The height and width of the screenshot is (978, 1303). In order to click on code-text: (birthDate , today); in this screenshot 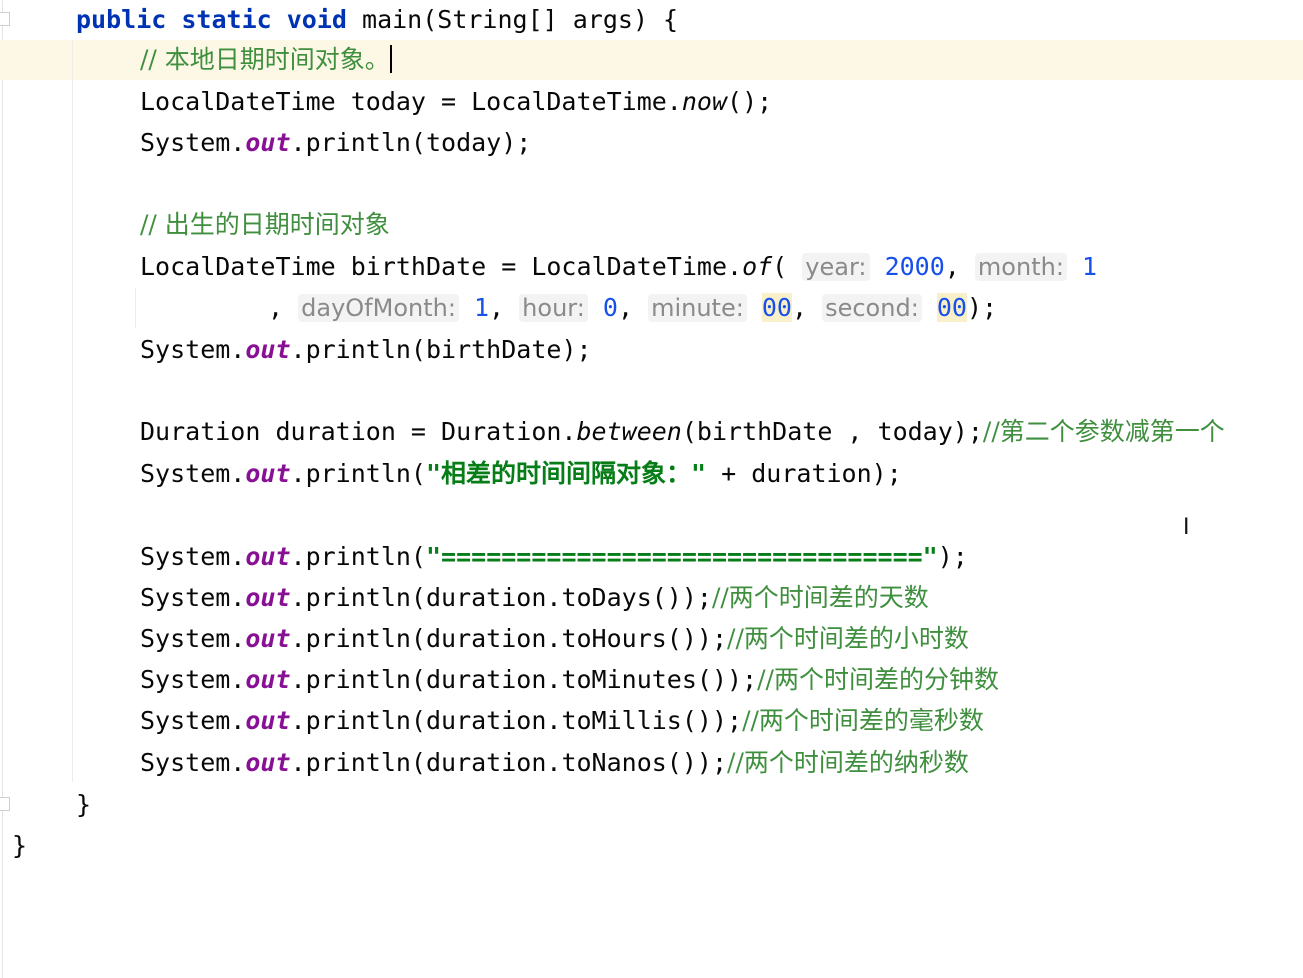, I will do `click(832, 431)`.